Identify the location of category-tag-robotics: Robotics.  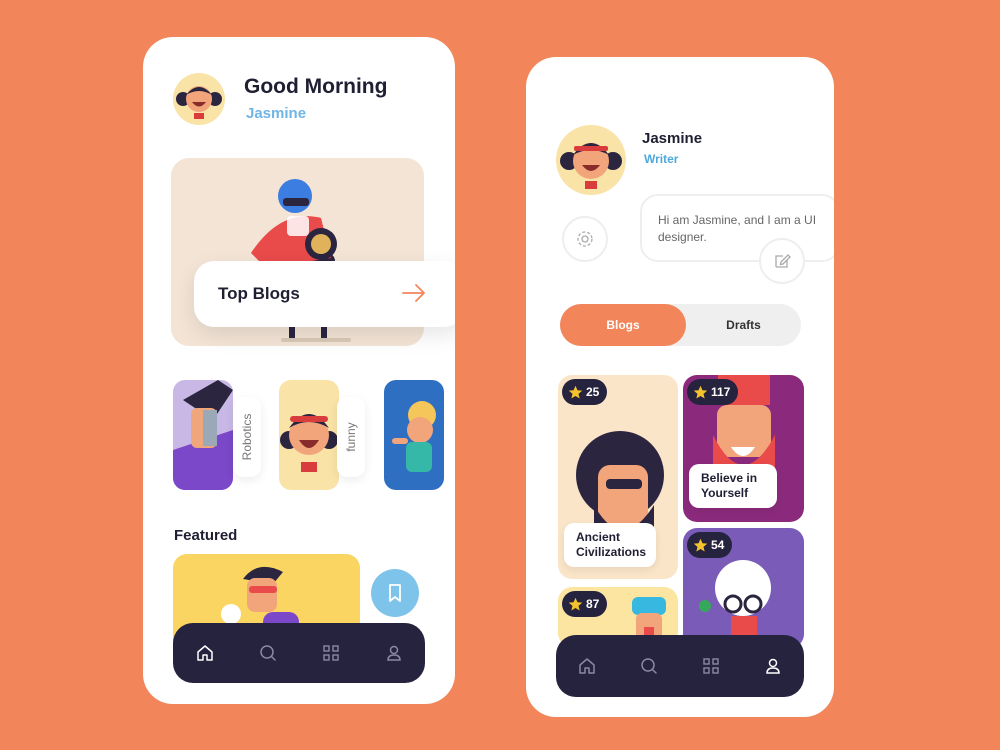
(247, 437).